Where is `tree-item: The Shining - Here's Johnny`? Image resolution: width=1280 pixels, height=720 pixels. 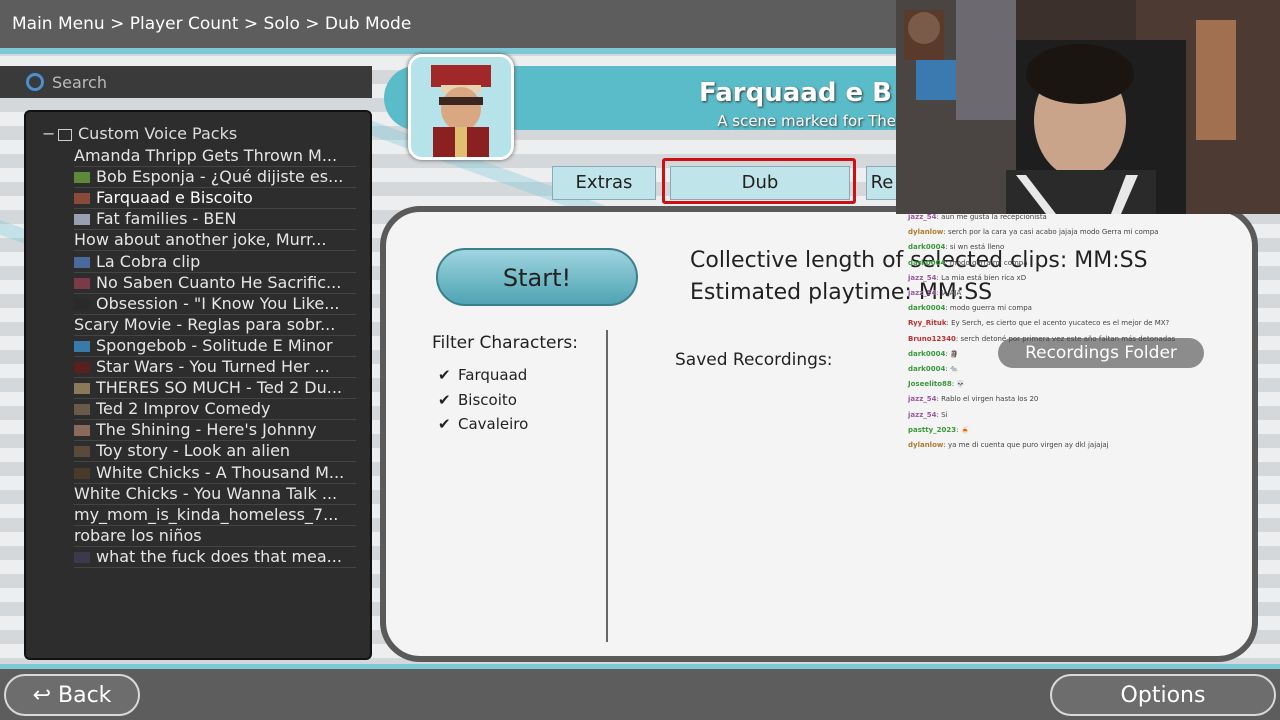
tree-item: The Shining - Here's Johnny is located at coordinates (215, 430).